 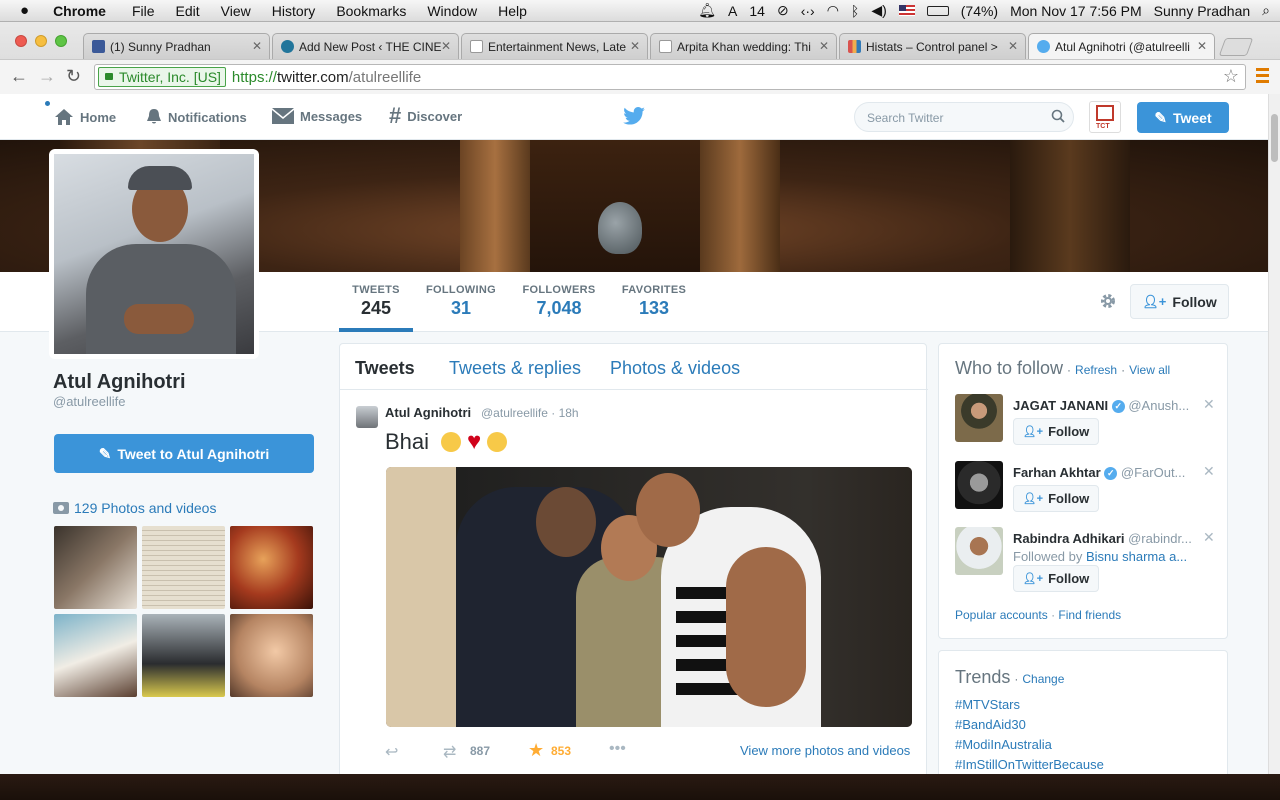 What do you see at coordinates (855, 11) in the screenshot?
I see `bluetooth-icon: ᛒ` at bounding box center [855, 11].